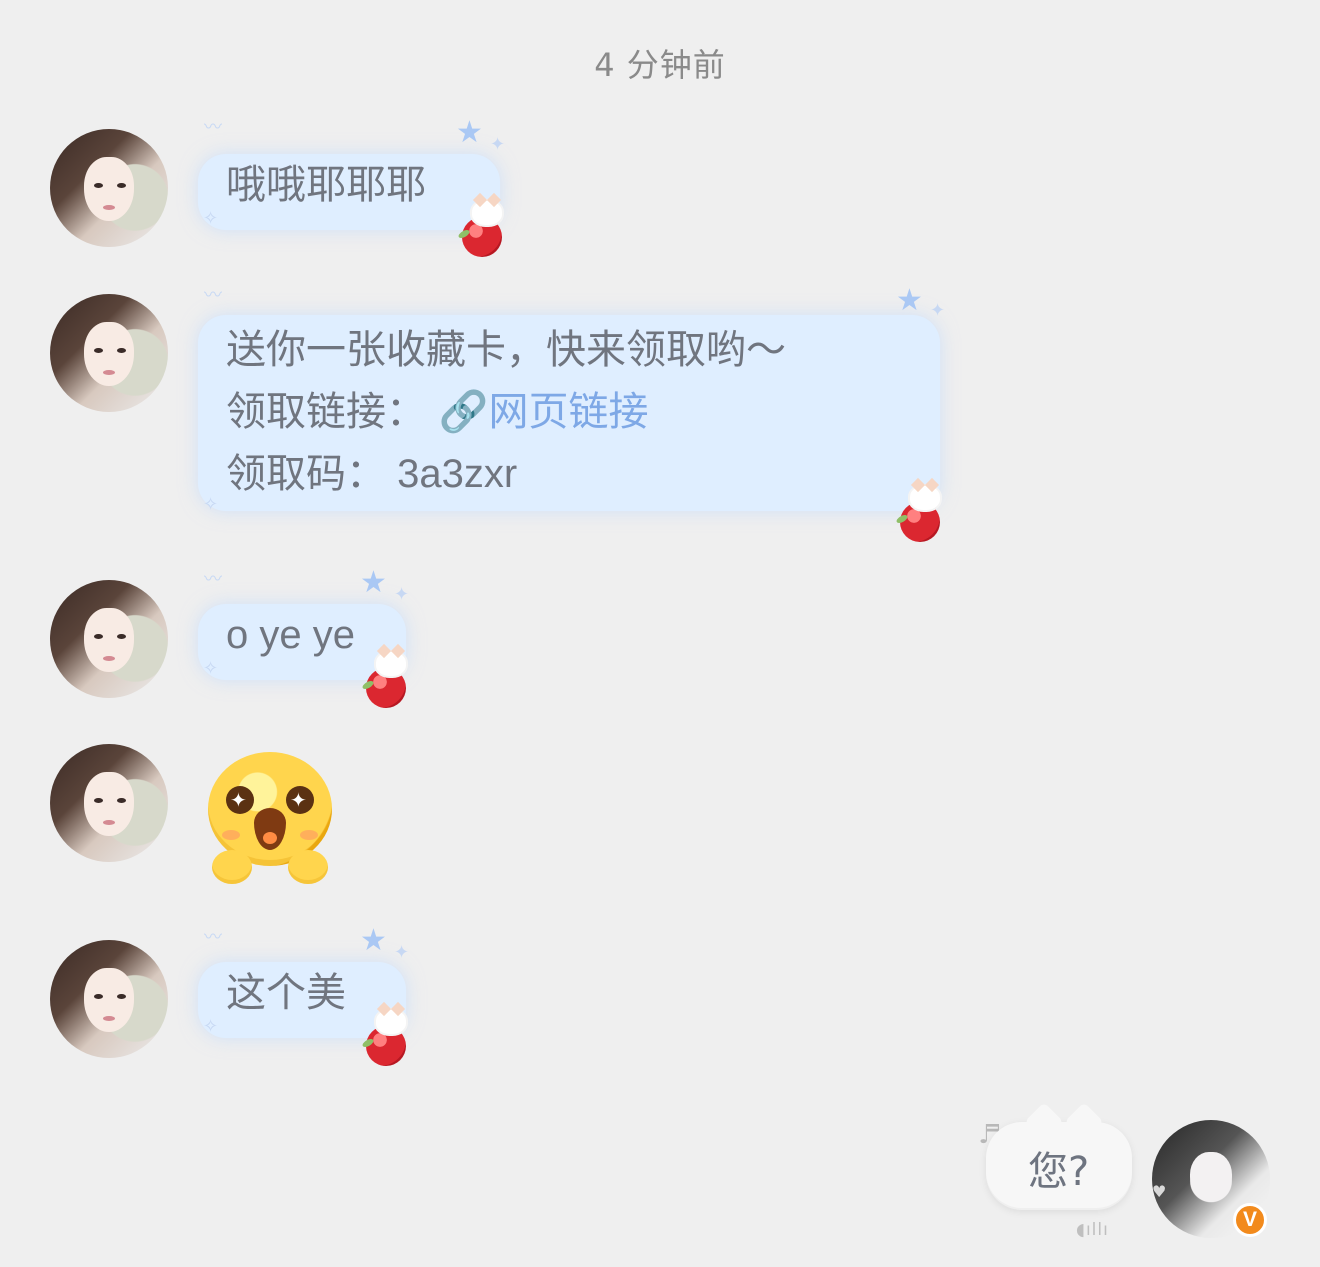  I want to click on card-text-line-1: 送你一张收藏卡，快来领取哟～, so click(506, 350).